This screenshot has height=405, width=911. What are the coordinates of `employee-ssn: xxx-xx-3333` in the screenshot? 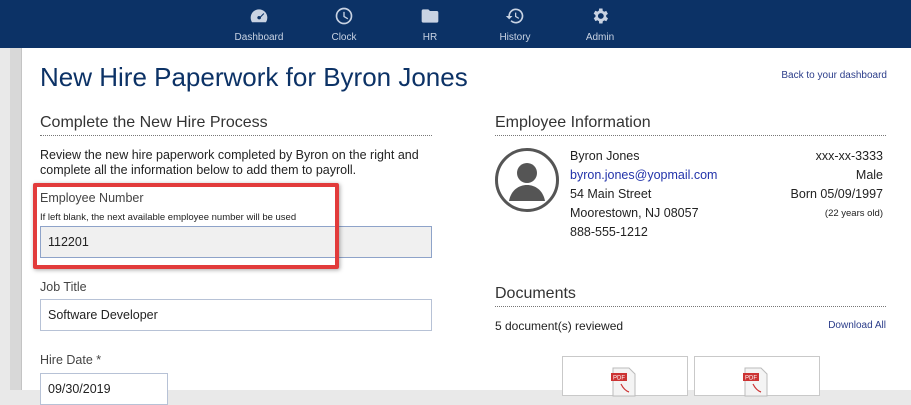 It's located at (849, 156).